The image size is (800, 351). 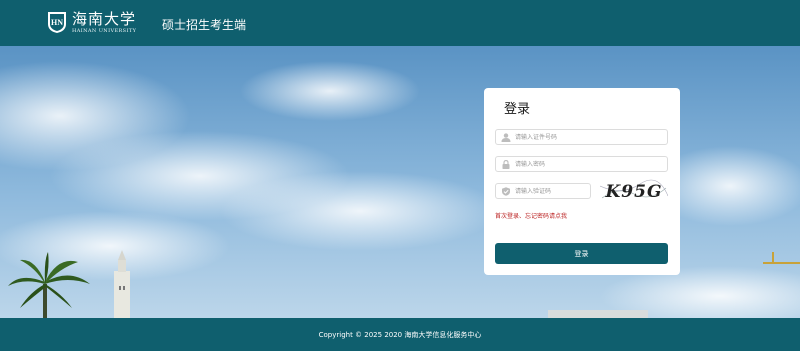 What do you see at coordinates (517, 109) in the screenshot?
I see `login-title: 登录` at bounding box center [517, 109].